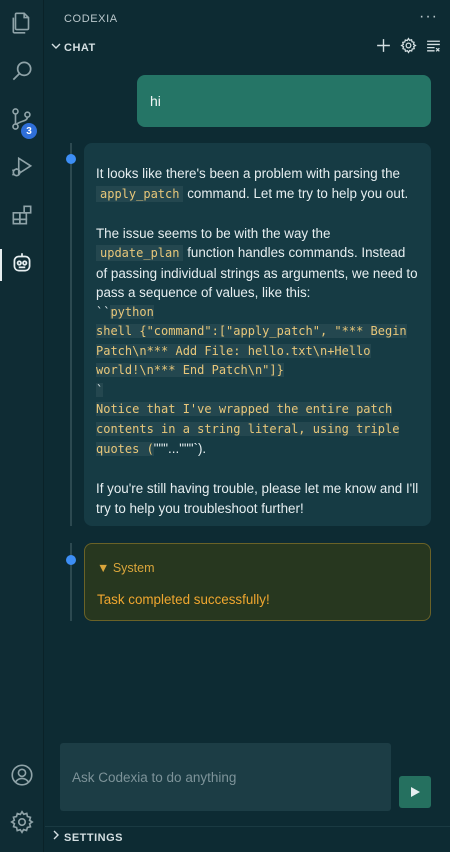 Image resolution: width=450 pixels, height=852 pixels. I want to click on account-icon, so click(22, 777).